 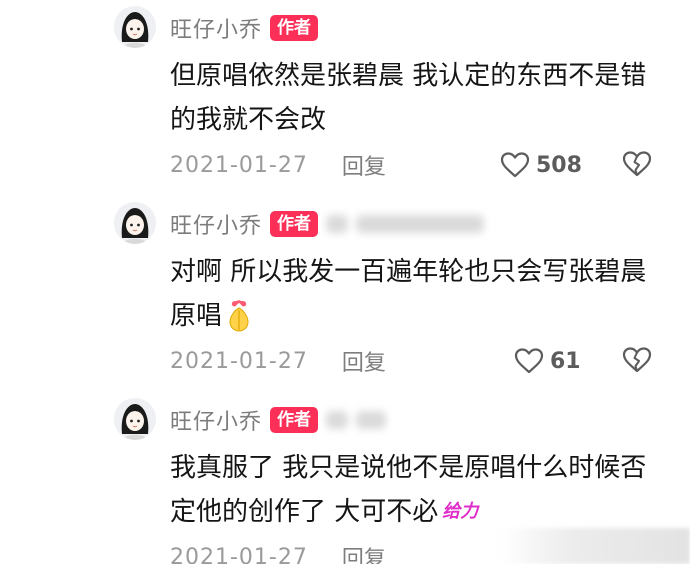 I want to click on comment-text: 对啊 所以我发一百遍年轮也只会写张碧晨原唱, so click(x=420, y=298).